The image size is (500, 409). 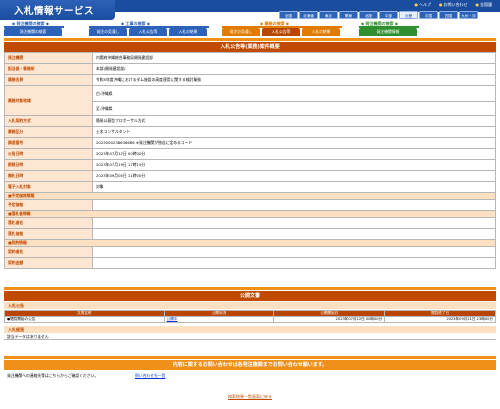 I want to click on detail-row: 業務名称 令和5年度沖縄におけるダム施設の高度運用に関する検討業務, so click(x=250, y=80).